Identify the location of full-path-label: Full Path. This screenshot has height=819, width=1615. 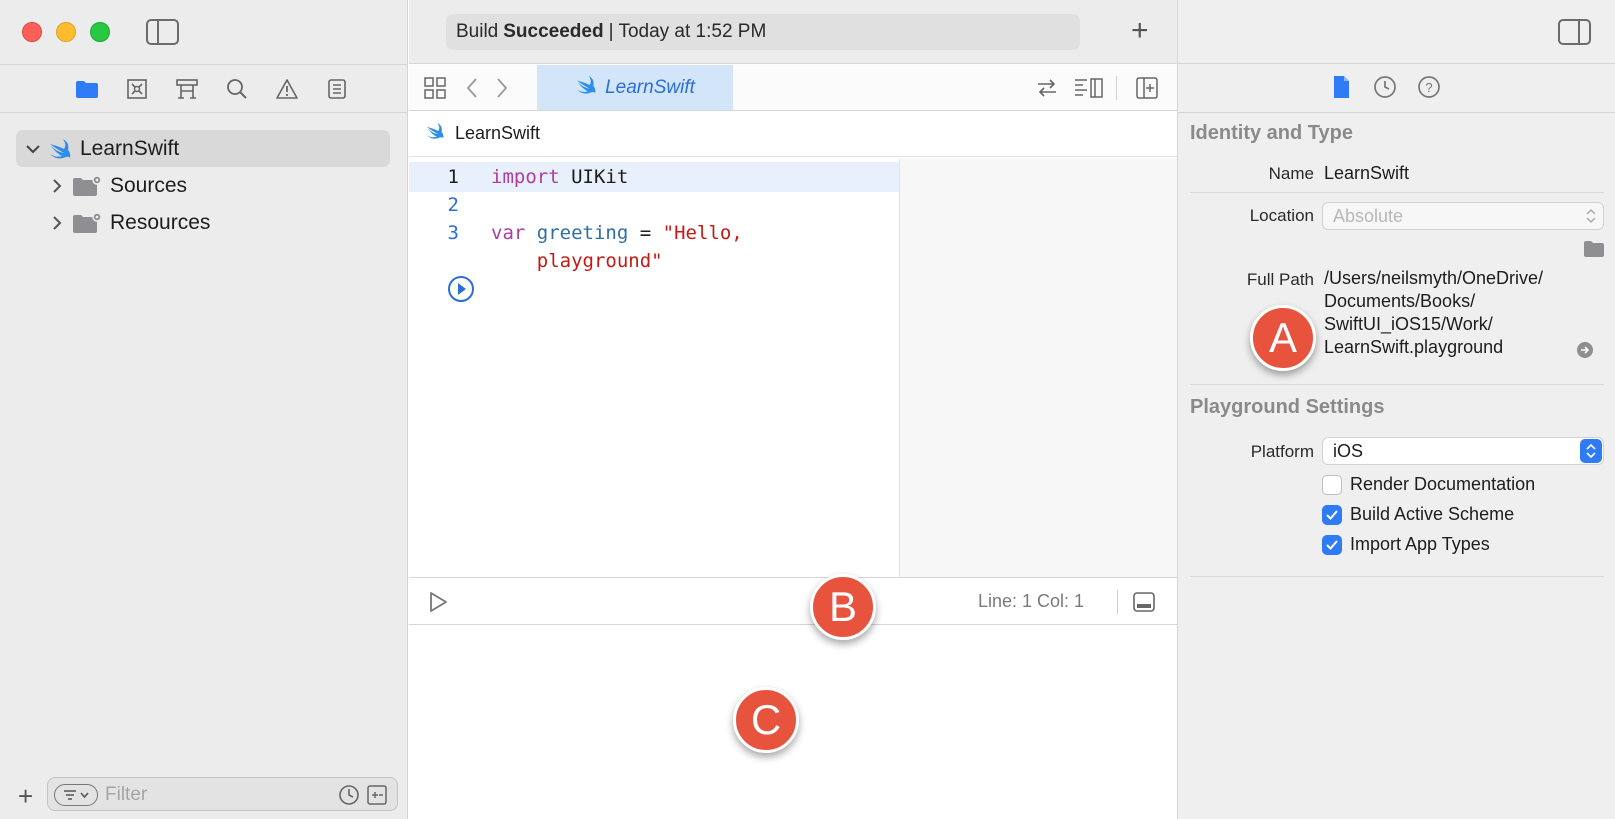
(1280, 279).